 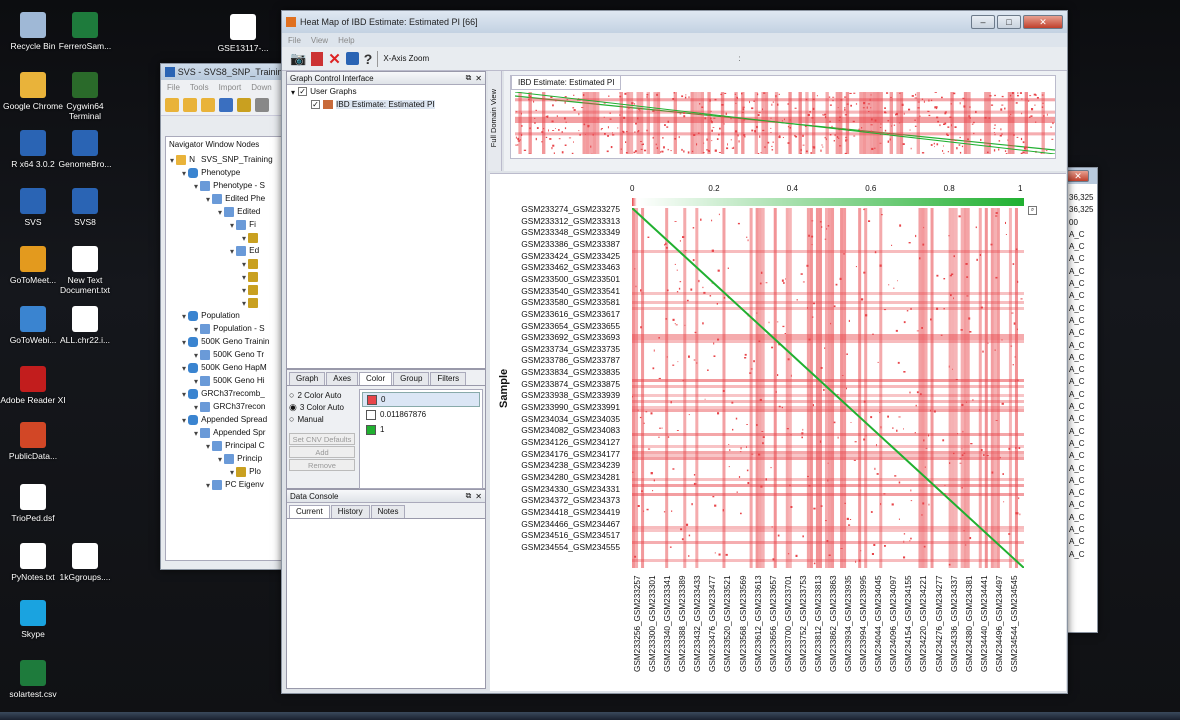 What do you see at coordinates (322, 452) in the screenshot?
I see `add-button: Add` at bounding box center [322, 452].